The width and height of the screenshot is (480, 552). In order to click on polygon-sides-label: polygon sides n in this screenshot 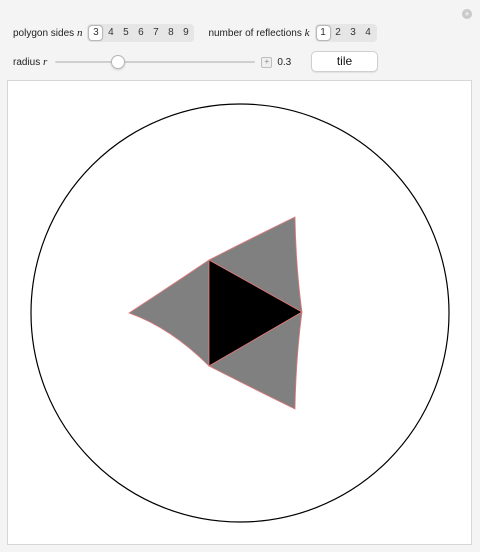, I will do `click(48, 33)`.